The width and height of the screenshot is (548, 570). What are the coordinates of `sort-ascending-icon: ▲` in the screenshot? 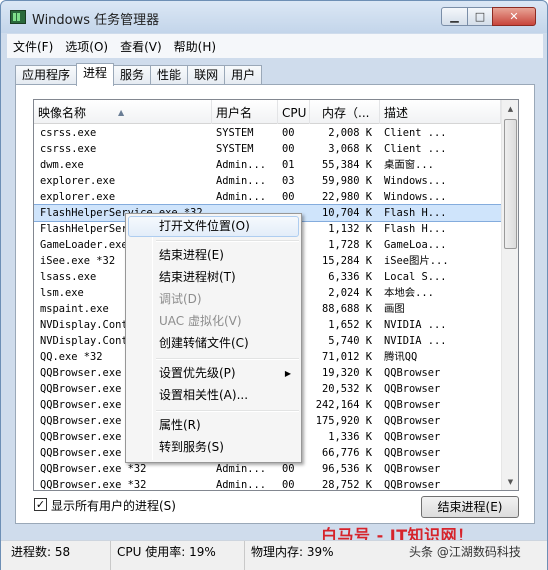 It's located at (121, 112).